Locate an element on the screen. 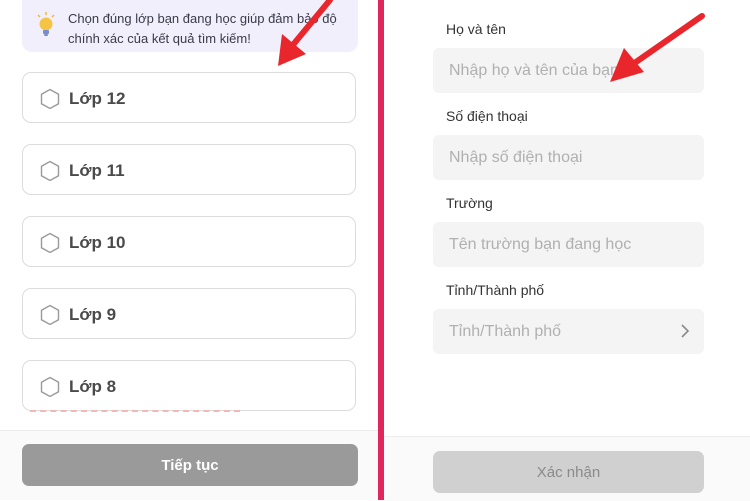 The image size is (750, 501). confirm-button: Xác nhận is located at coordinates (568, 472).